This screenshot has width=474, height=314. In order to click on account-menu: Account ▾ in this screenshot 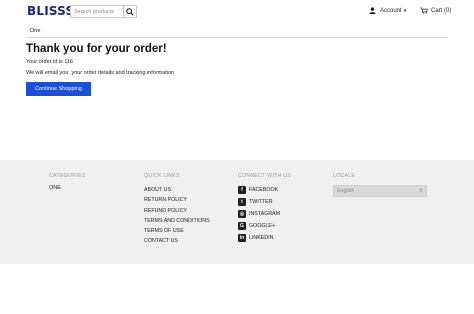, I will do `click(387, 10)`.